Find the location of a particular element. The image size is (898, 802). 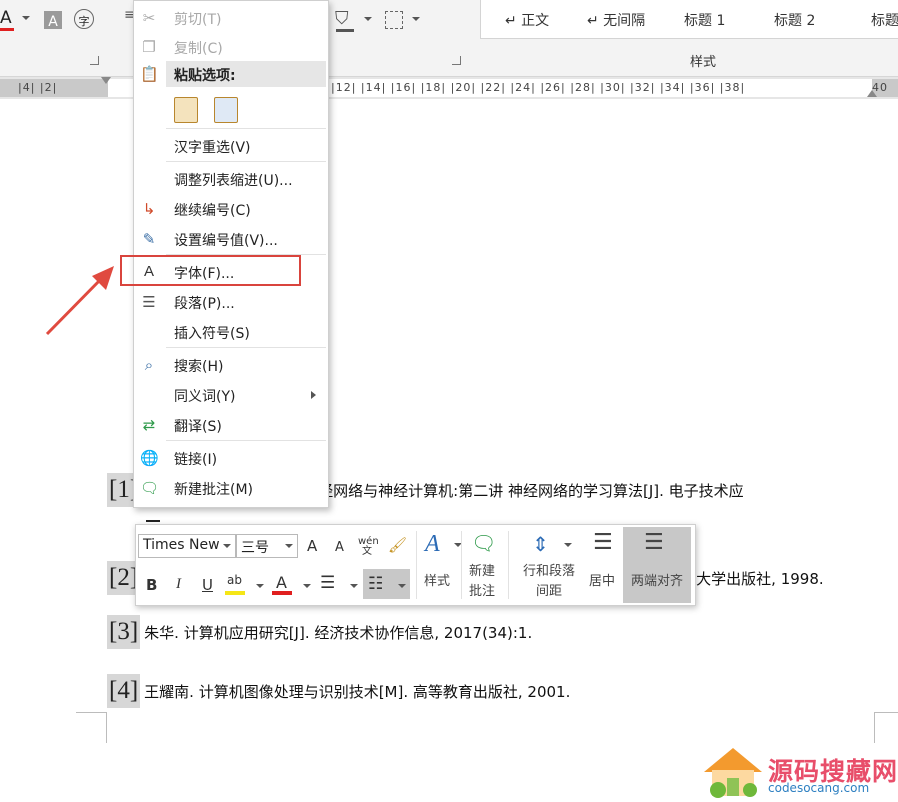

menu-item-continue-numbering: ↳ 继续编号(C) is located at coordinates (231, 209).